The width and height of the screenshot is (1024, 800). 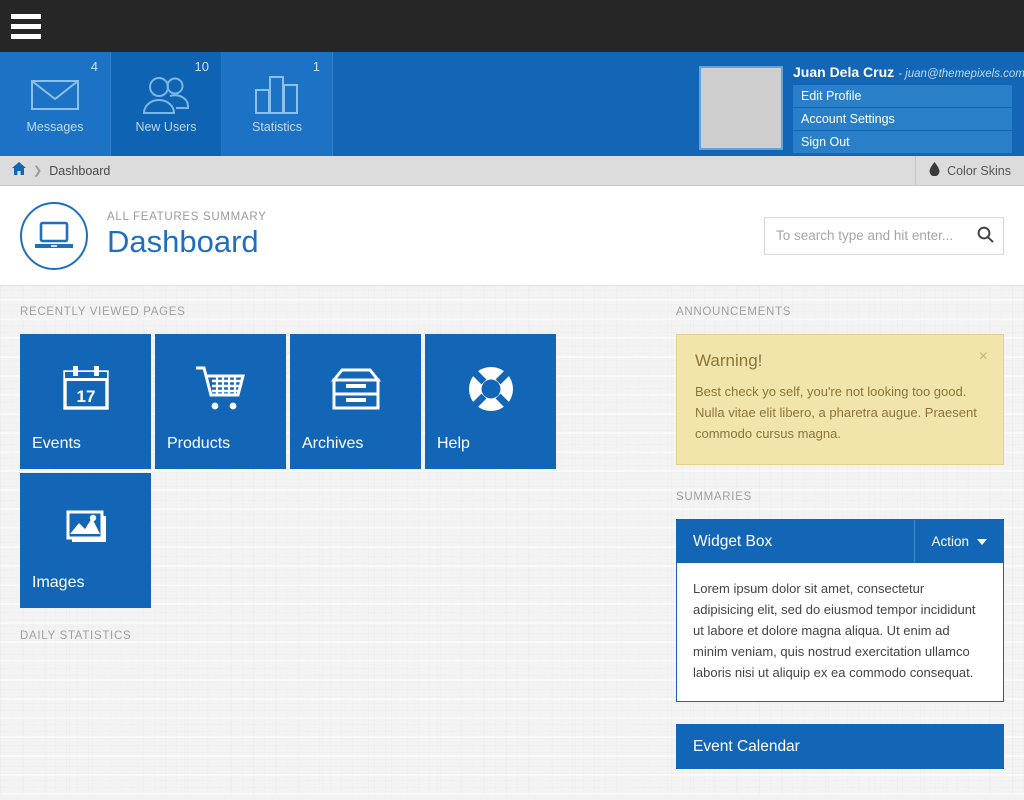 I want to click on search-icon, so click(x=985, y=236).